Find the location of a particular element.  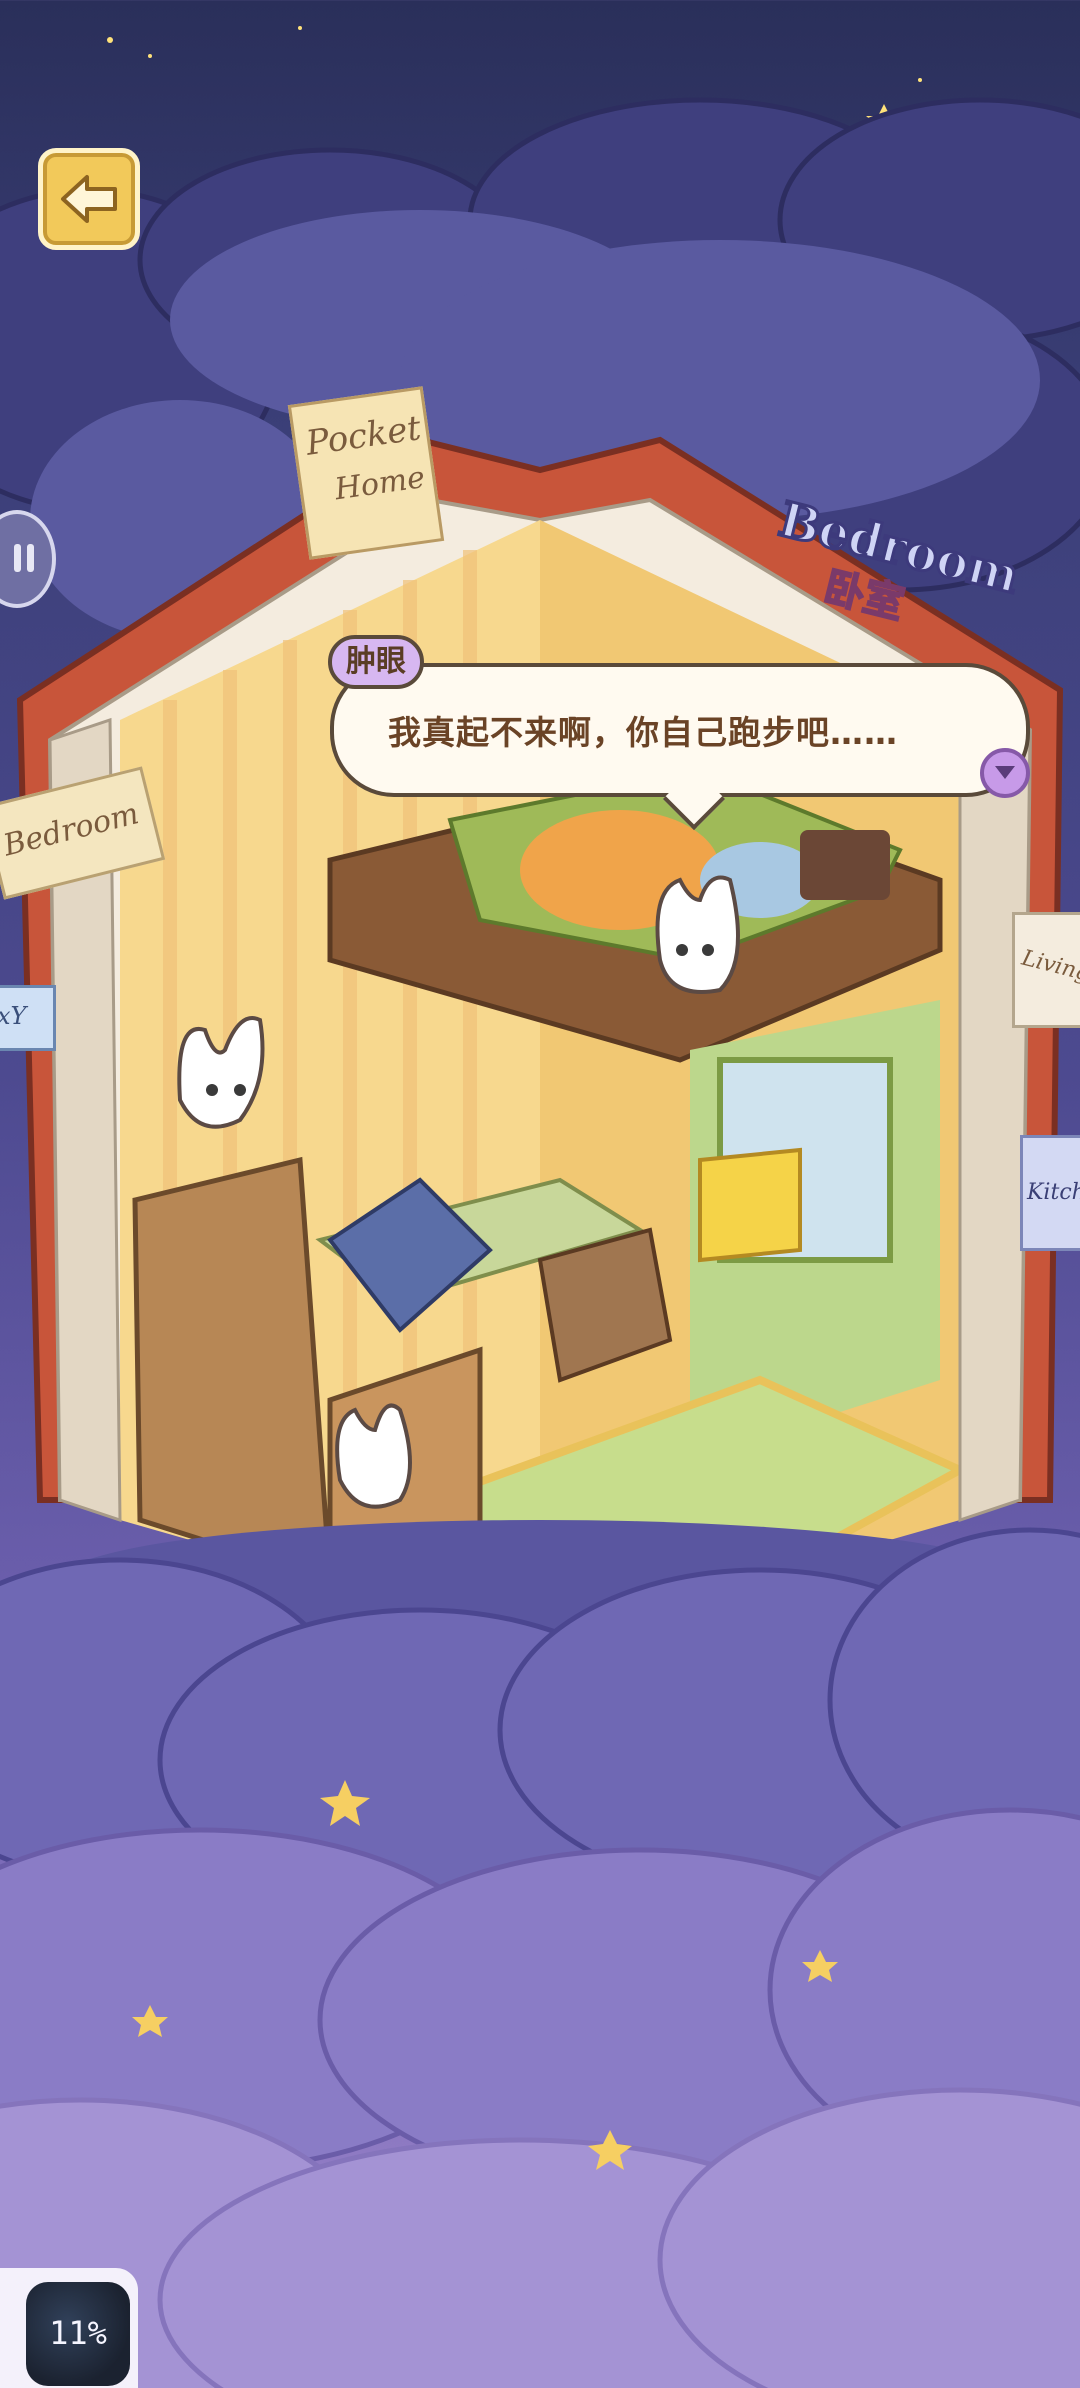

back-button is located at coordinates (89, 199).